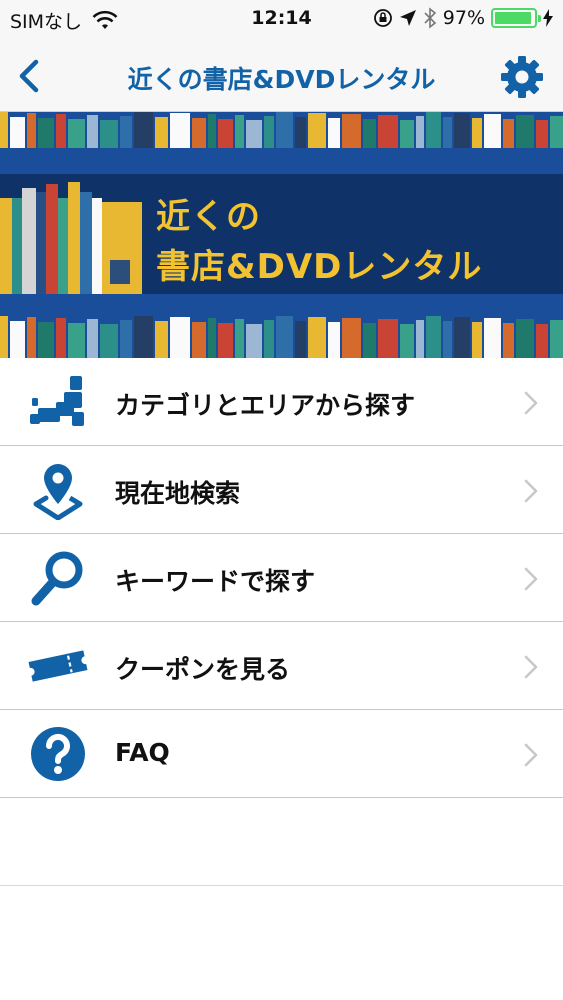 The height and width of the screenshot is (1000, 563). I want to click on question-icon, so click(58, 754).